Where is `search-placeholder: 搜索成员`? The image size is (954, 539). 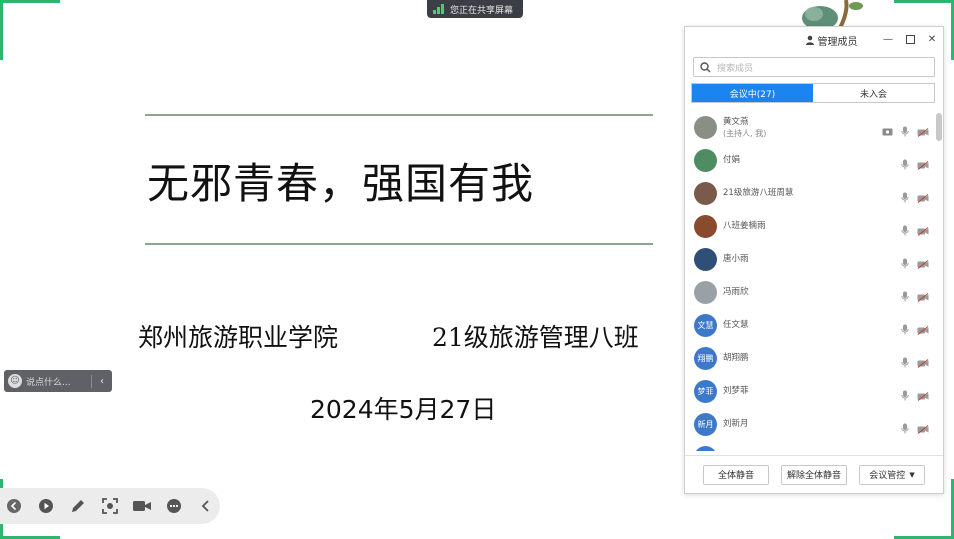
search-placeholder: 搜索成员 is located at coordinates (735, 68).